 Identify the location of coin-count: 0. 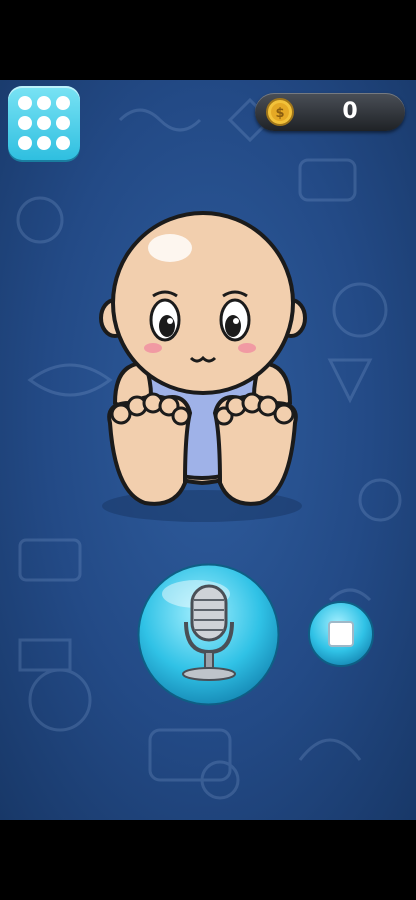
(350, 111).